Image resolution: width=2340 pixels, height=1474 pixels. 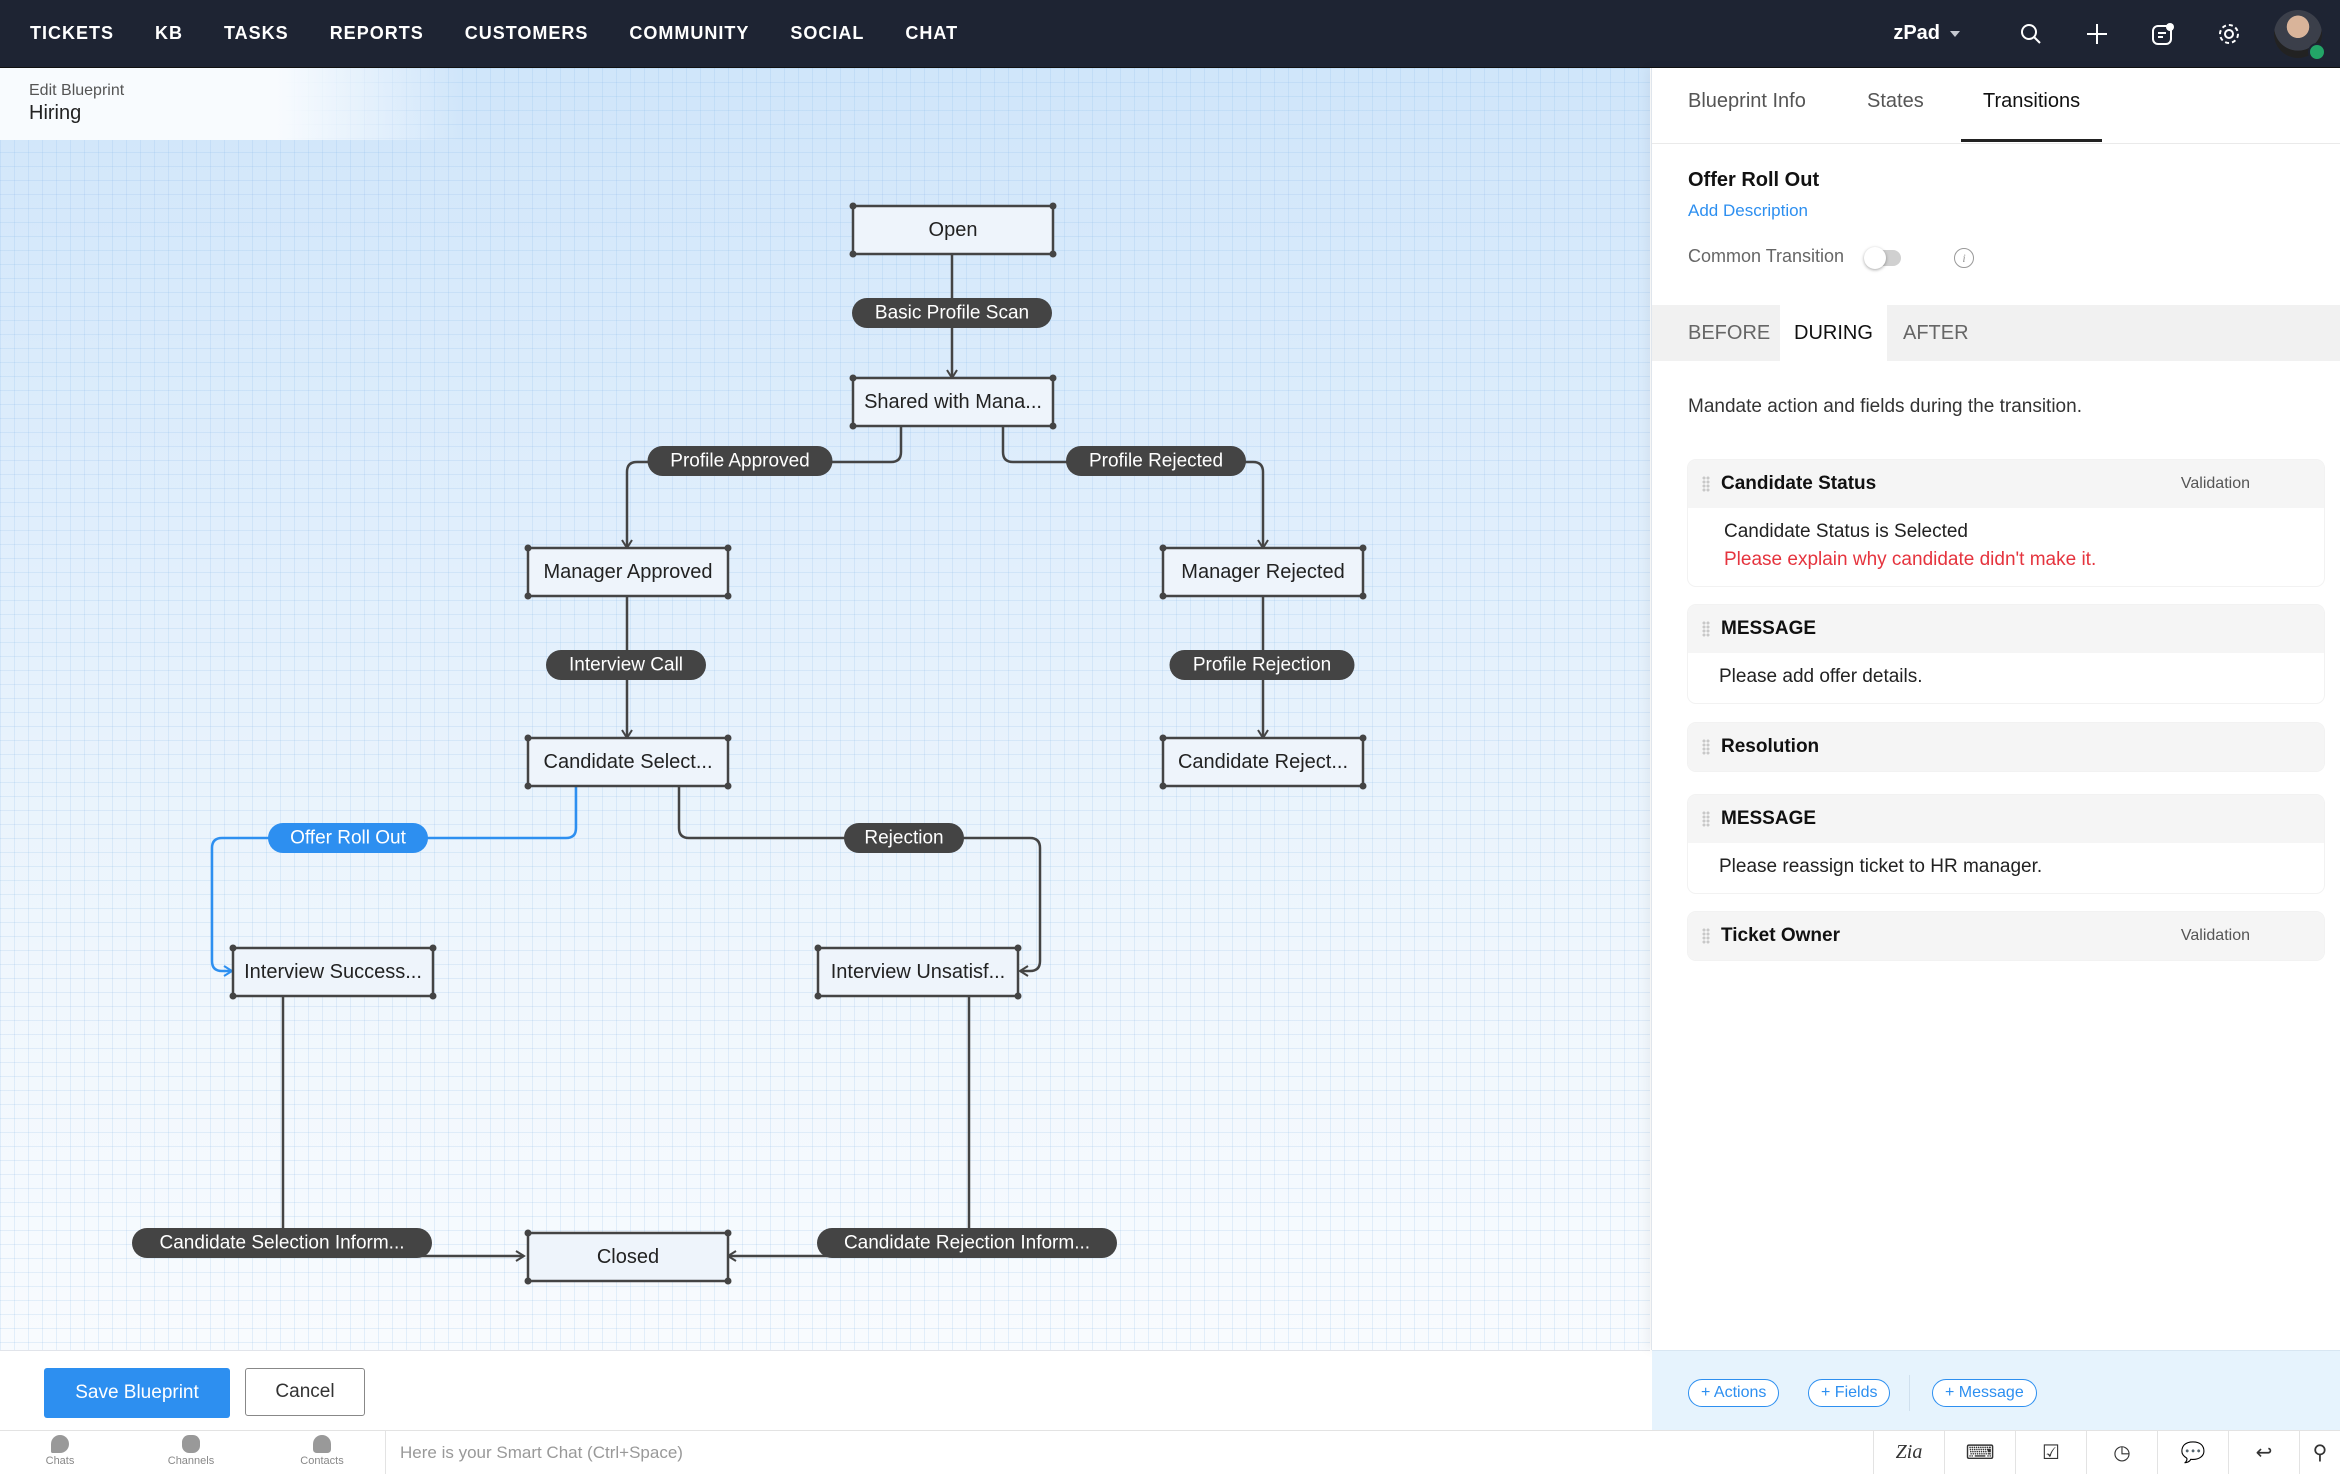 I want to click on gear-icon, so click(x=2229, y=34).